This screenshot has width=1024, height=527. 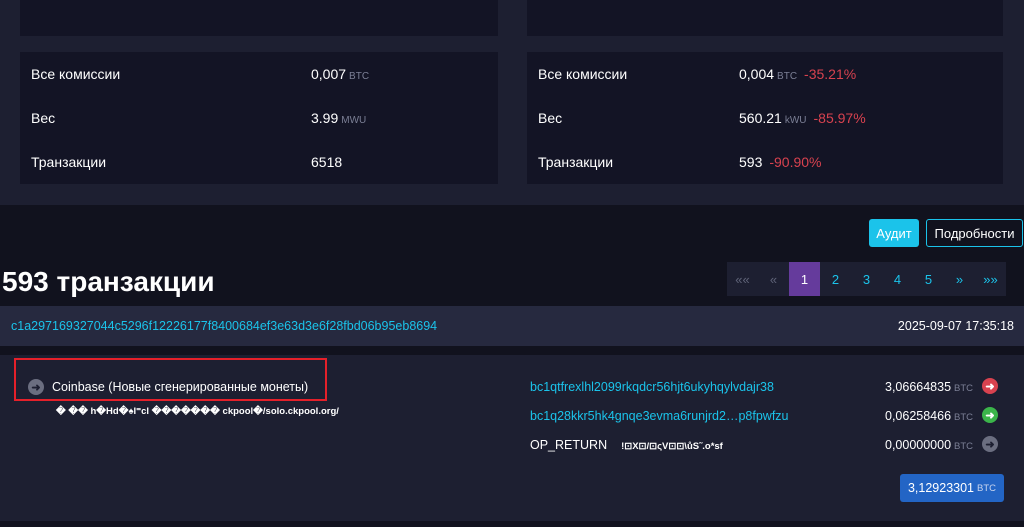 I want to click on stat-row-transactions: Транзакции 593 -90.90%, so click(x=765, y=162).